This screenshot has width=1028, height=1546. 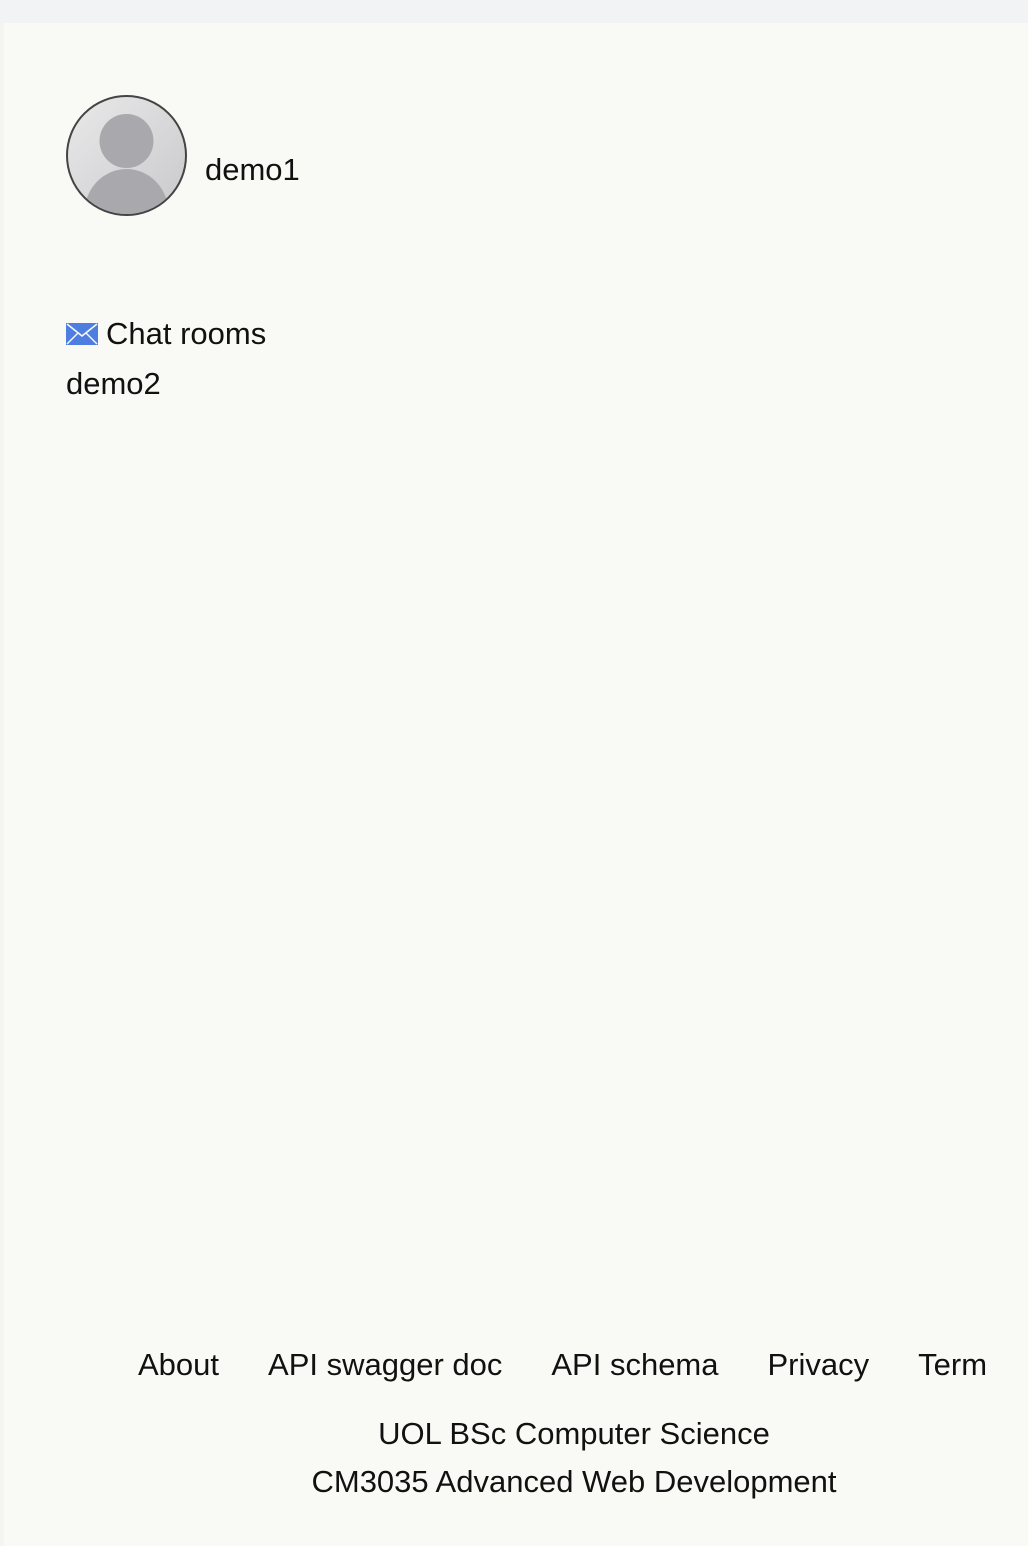 I want to click on chat-room-list: demo2, so click(x=166, y=384).